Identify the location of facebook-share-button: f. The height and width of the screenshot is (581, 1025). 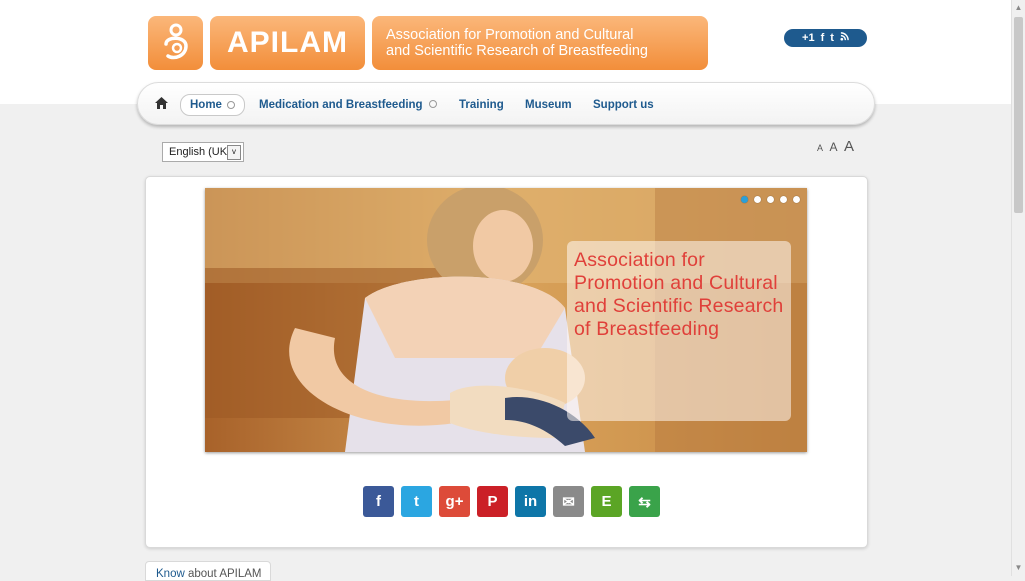
(378, 501).